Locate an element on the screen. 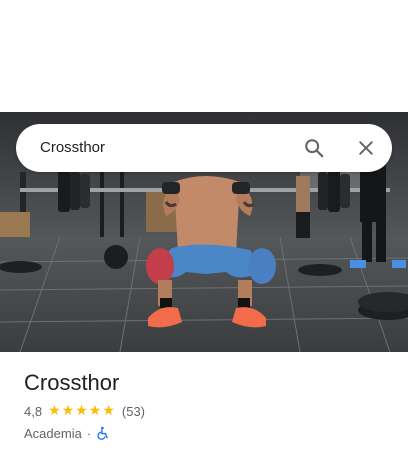 This screenshot has height=464, width=408. rating-value: 4,8 is located at coordinates (33, 411).